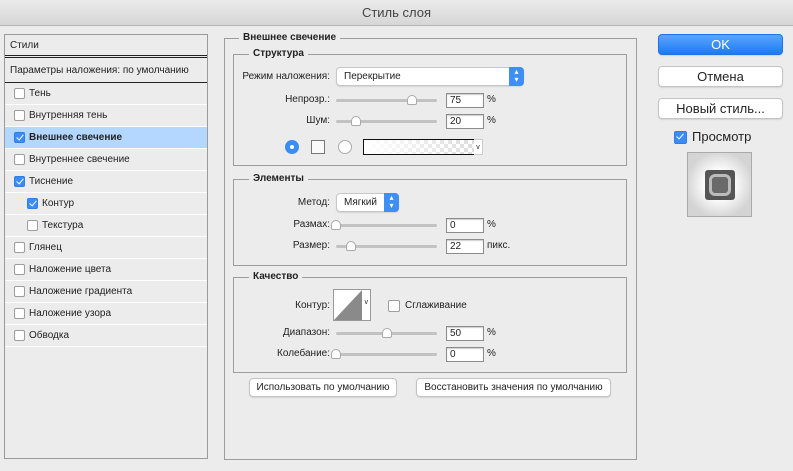  I want to click on noise-slider, so click(386, 121).